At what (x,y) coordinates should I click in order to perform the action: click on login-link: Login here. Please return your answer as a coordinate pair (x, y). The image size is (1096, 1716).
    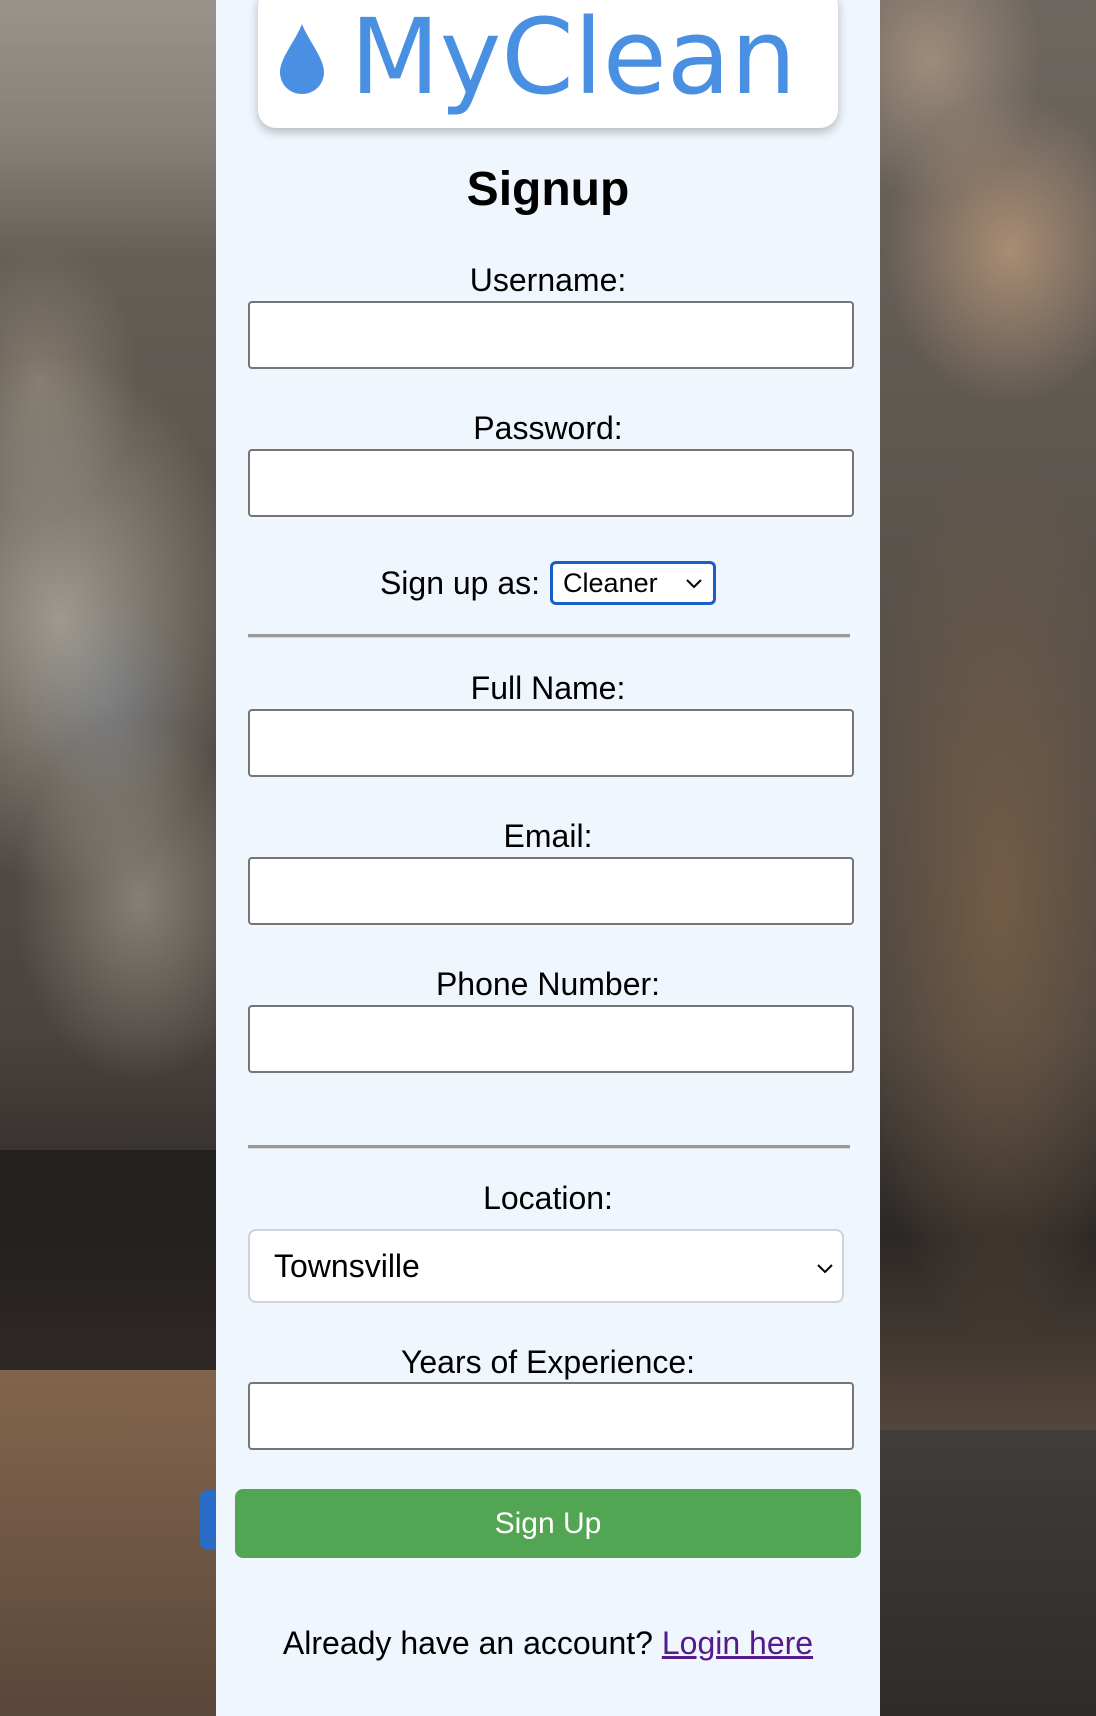
    Looking at the image, I should click on (737, 1643).